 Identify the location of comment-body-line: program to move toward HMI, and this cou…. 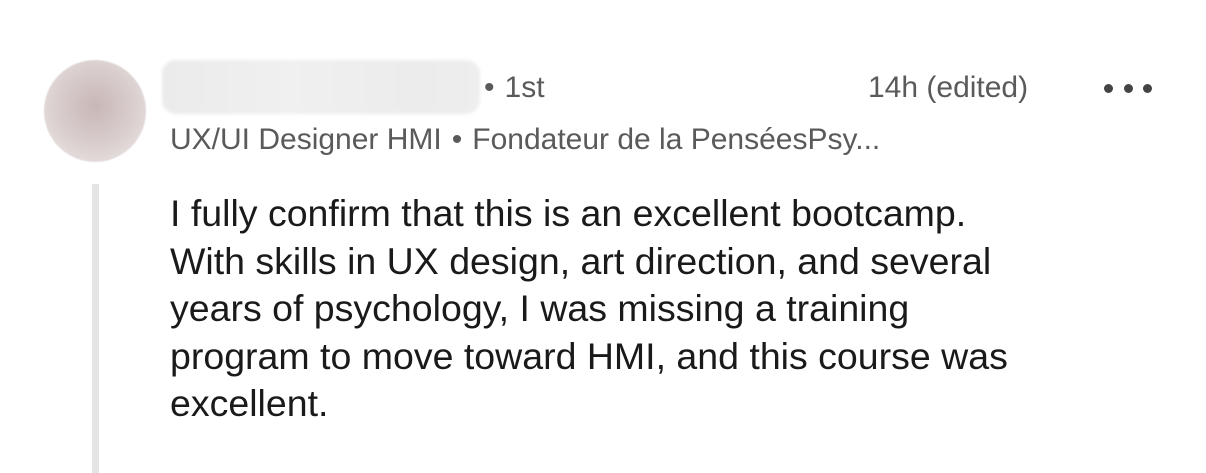
(589, 355).